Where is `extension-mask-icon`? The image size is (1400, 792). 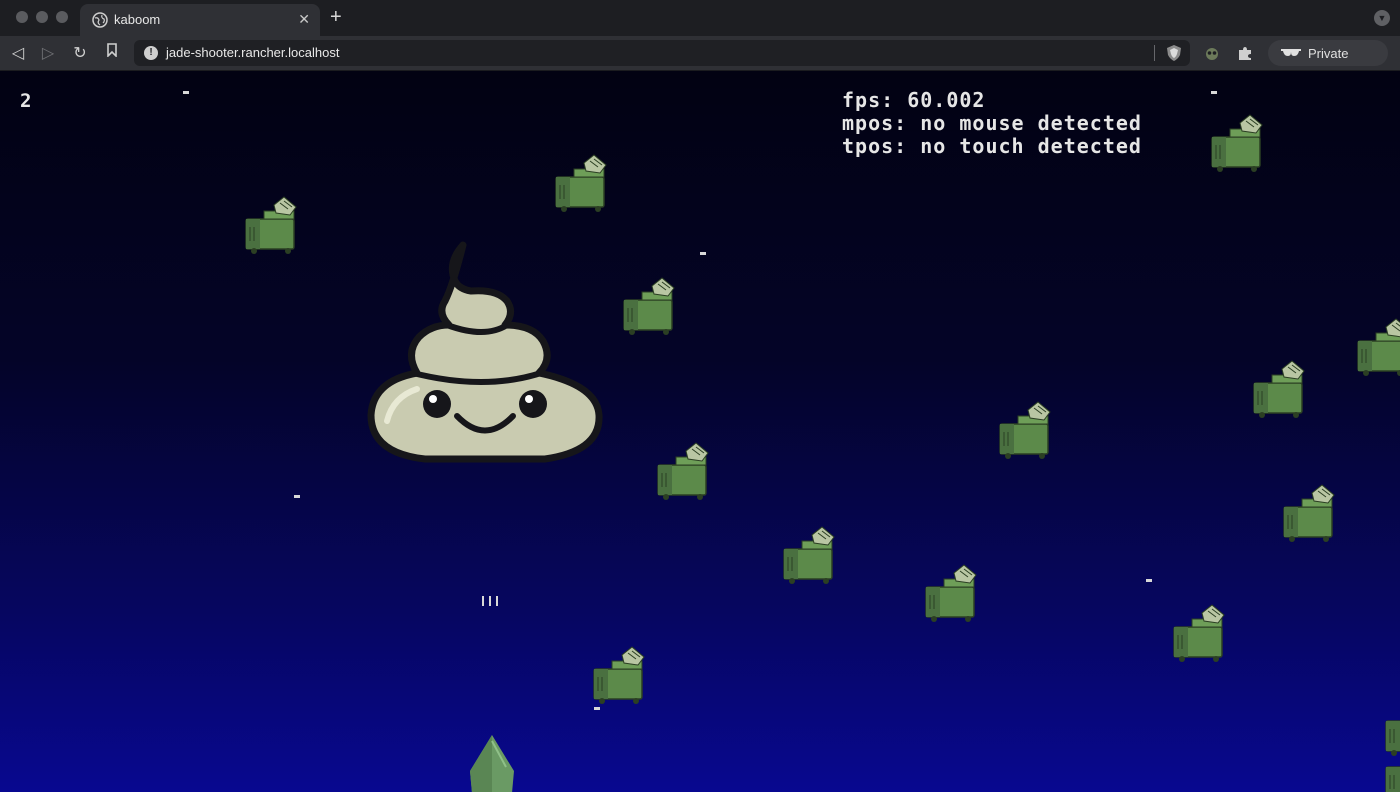 extension-mask-icon is located at coordinates (1212, 53).